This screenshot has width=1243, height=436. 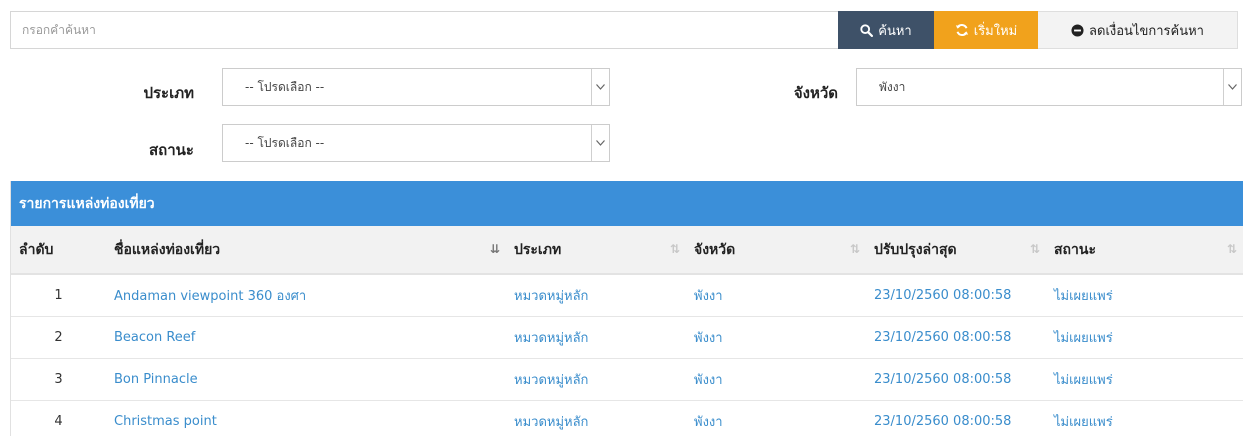 What do you see at coordinates (58, 378) in the screenshot?
I see `row-number: 3` at bounding box center [58, 378].